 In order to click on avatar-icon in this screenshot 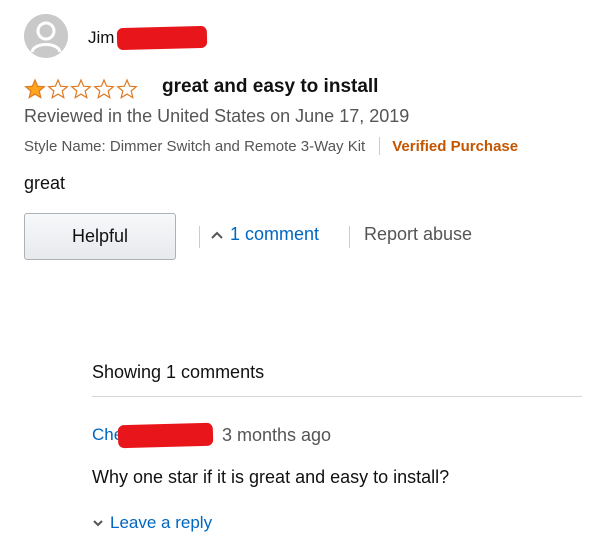, I will do `click(46, 36)`.